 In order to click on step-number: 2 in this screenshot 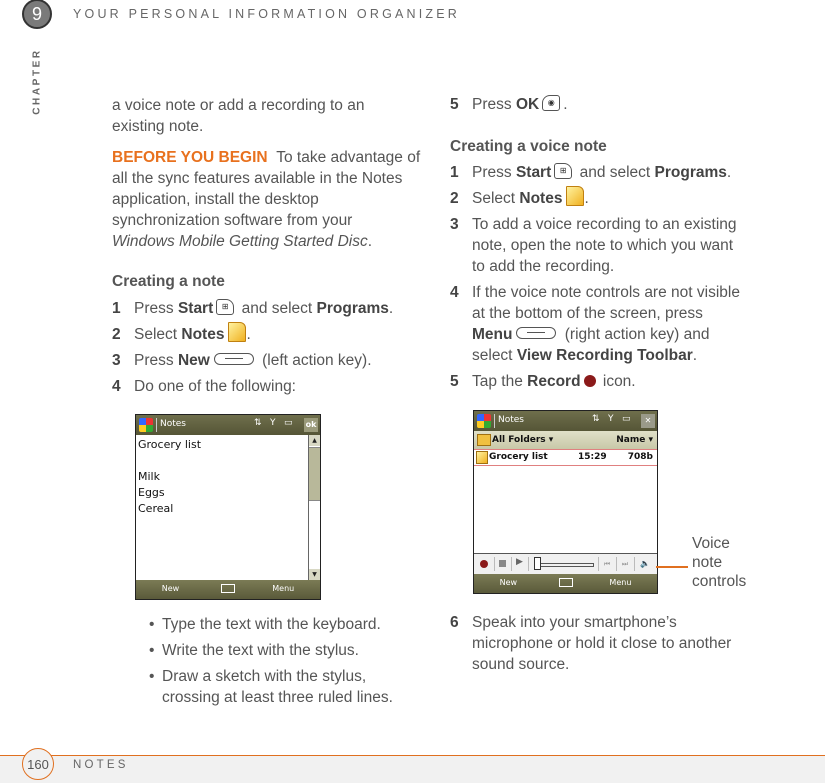, I will do `click(454, 198)`.